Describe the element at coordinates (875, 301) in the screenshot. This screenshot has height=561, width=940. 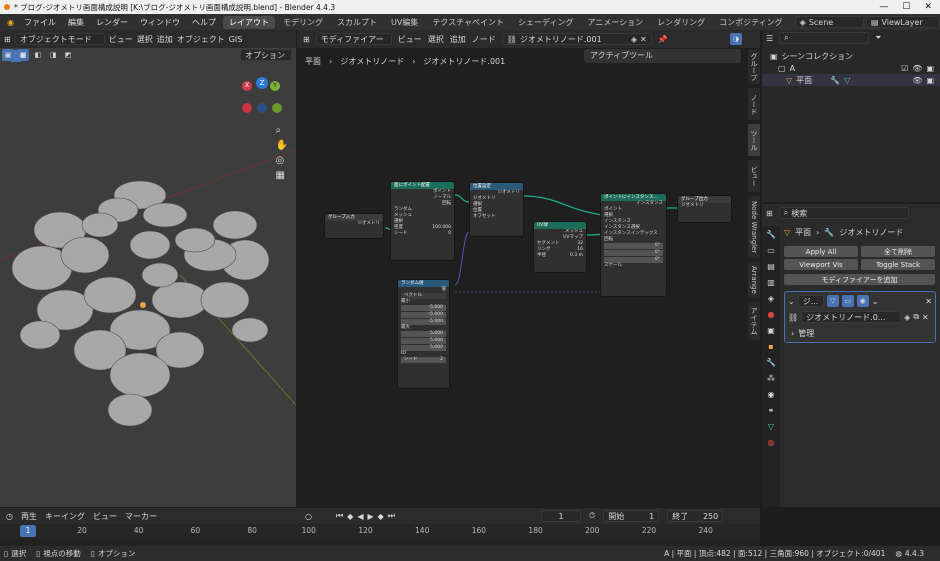
I see `dropdown-icon: ⌄` at that location.